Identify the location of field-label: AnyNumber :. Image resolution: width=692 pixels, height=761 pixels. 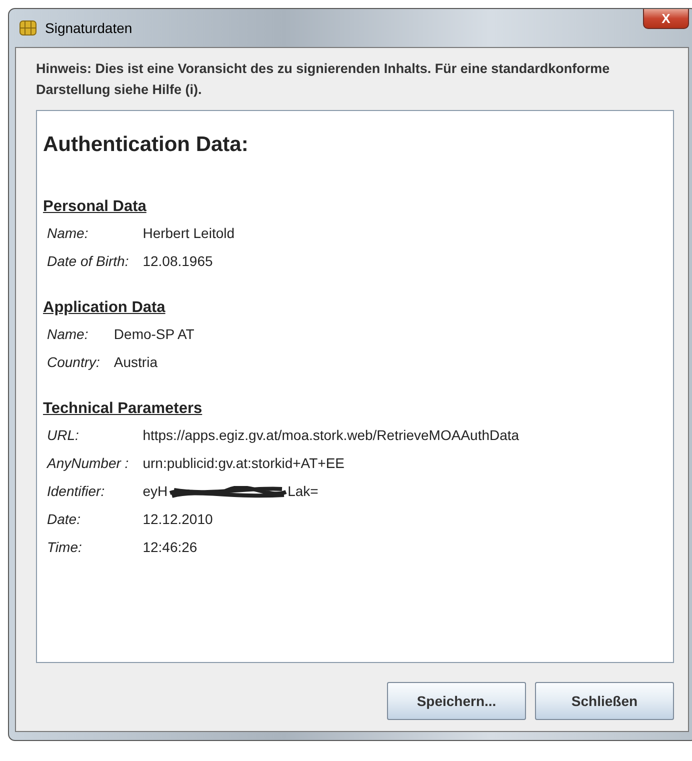
(88, 464).